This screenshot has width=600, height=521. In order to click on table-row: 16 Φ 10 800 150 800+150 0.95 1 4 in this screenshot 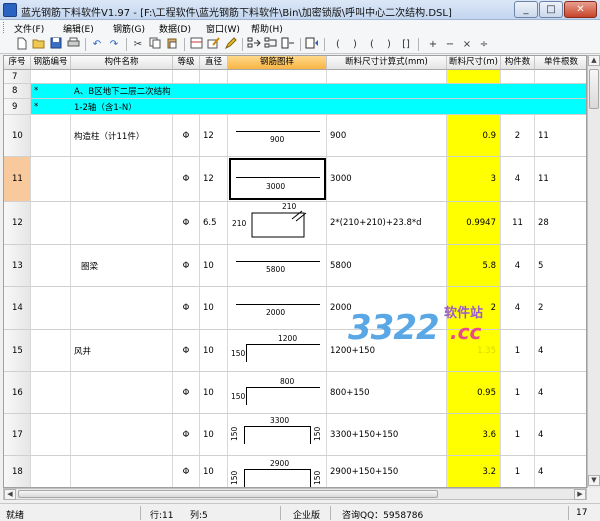, I will do `click(295, 393)`.